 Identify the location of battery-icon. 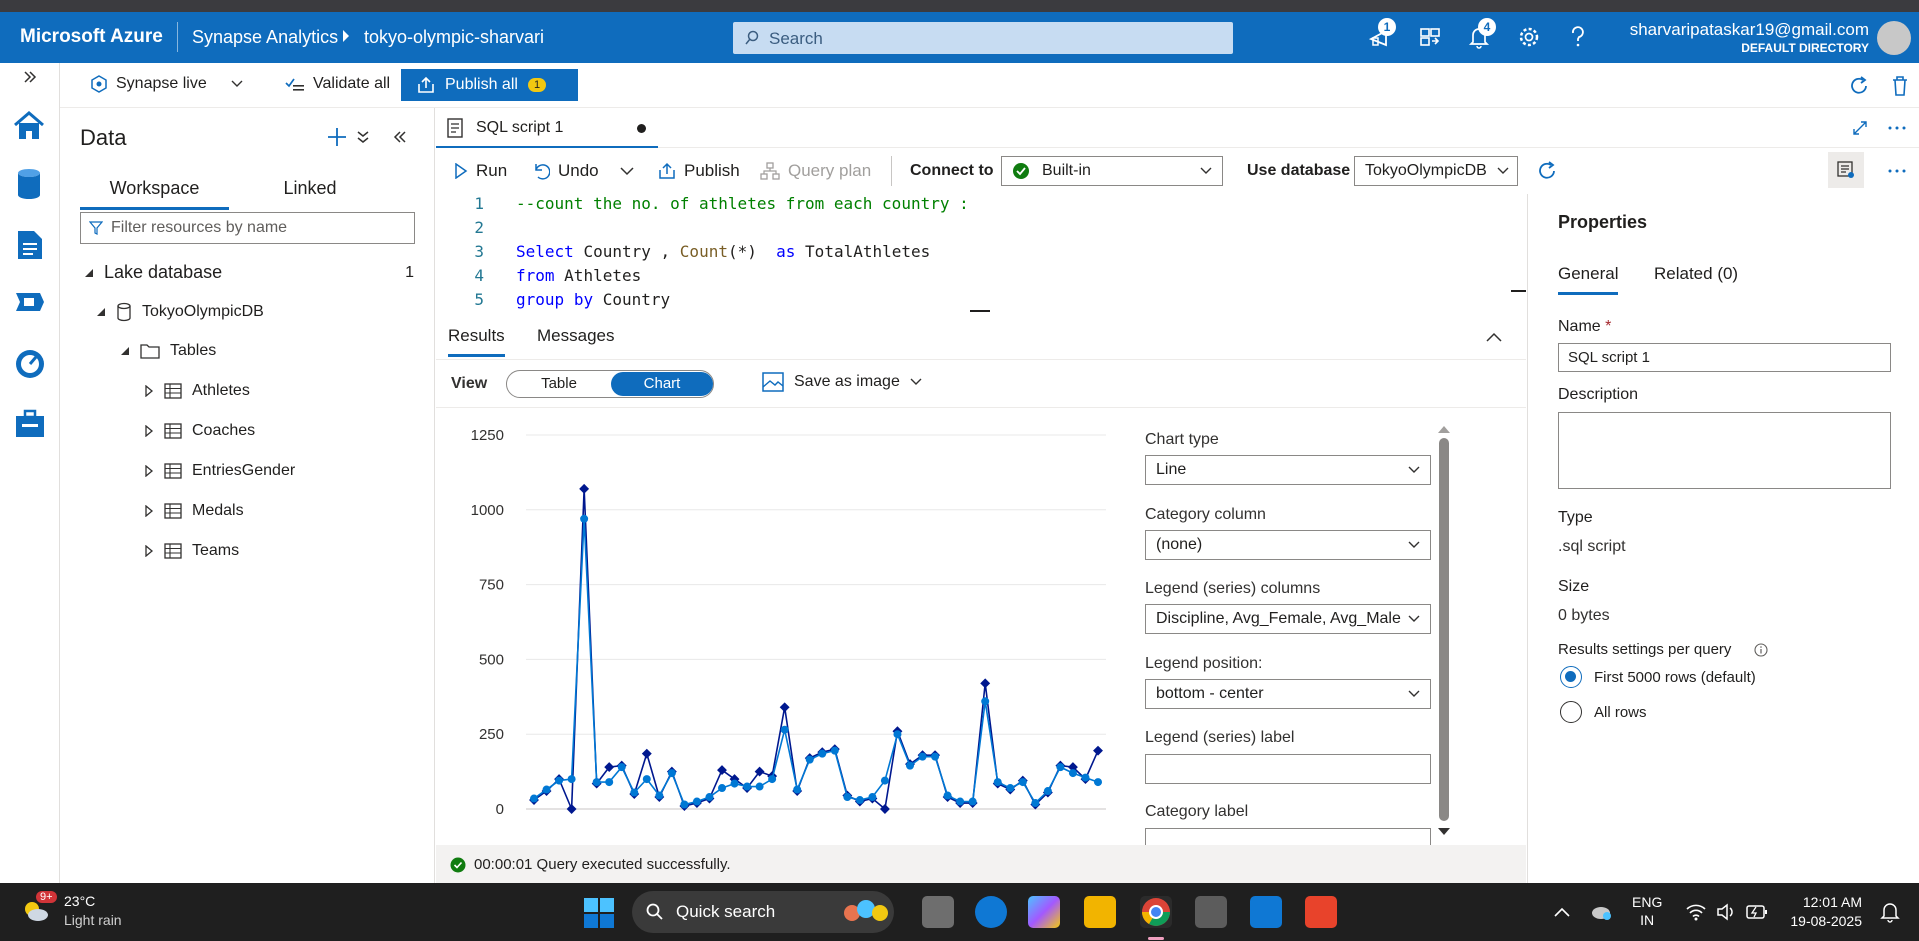
(1757, 912).